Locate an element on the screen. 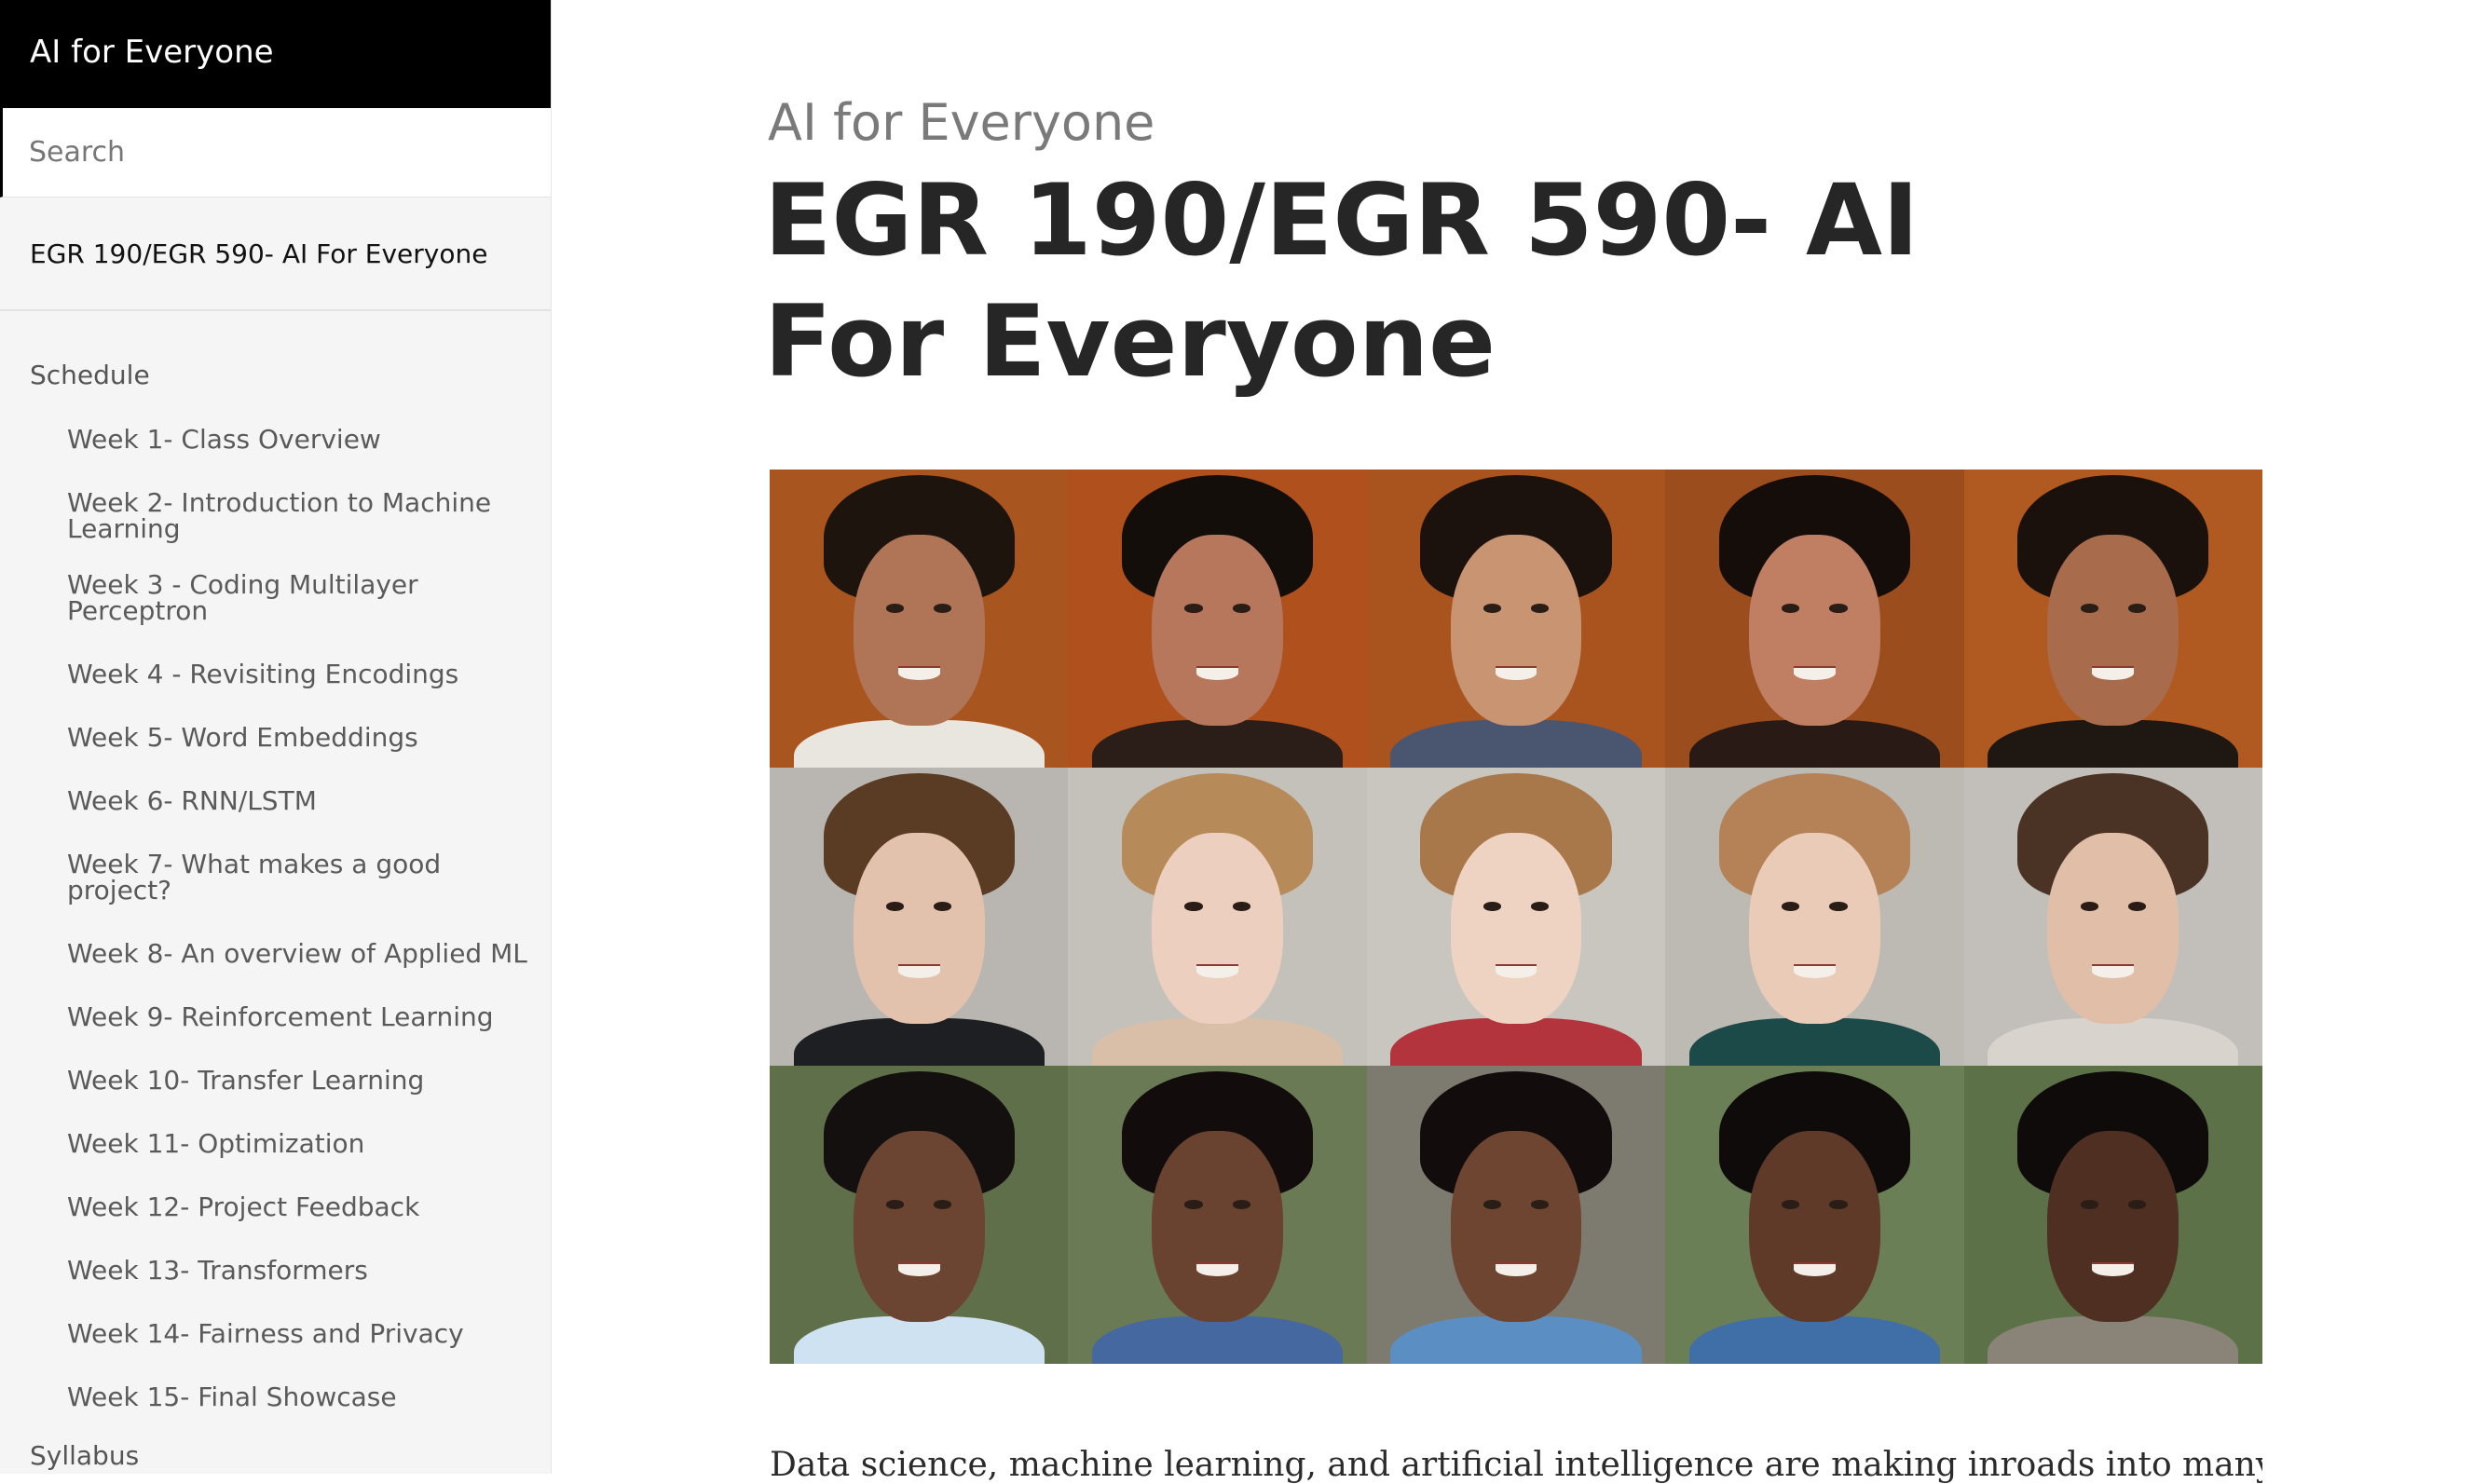 The width and height of the screenshot is (2473, 1484). schedule-item-week-12: Week 12- Project Feedback is located at coordinates (275, 1207).